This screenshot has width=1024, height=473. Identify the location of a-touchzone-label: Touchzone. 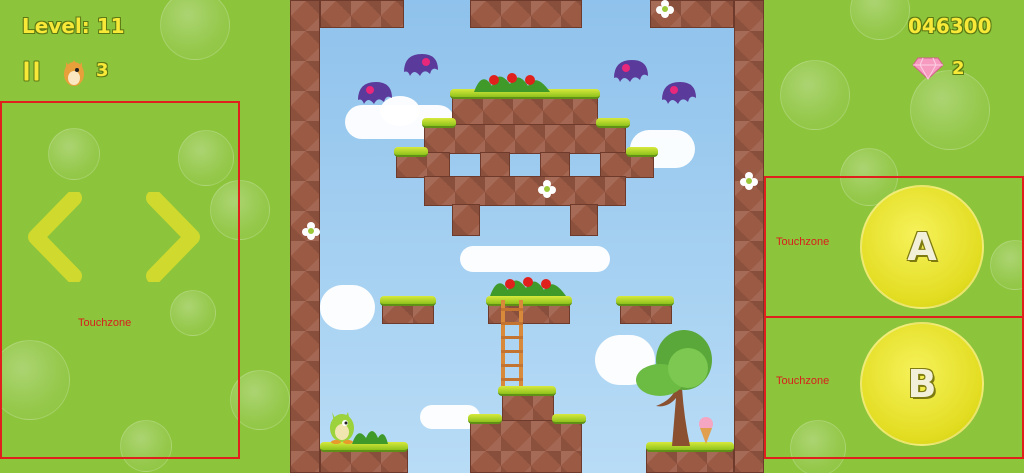
(803, 242).